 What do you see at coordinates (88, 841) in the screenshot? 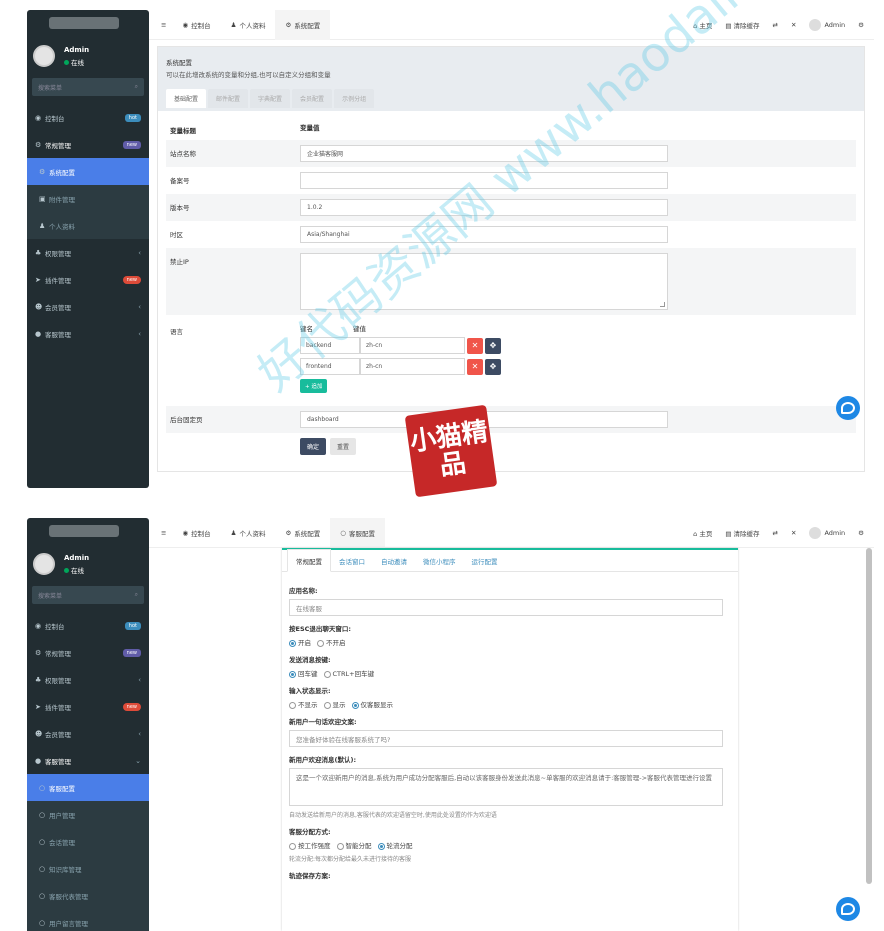
I see `sidebar-item-sessions: ○ 会话管理` at bounding box center [88, 841].